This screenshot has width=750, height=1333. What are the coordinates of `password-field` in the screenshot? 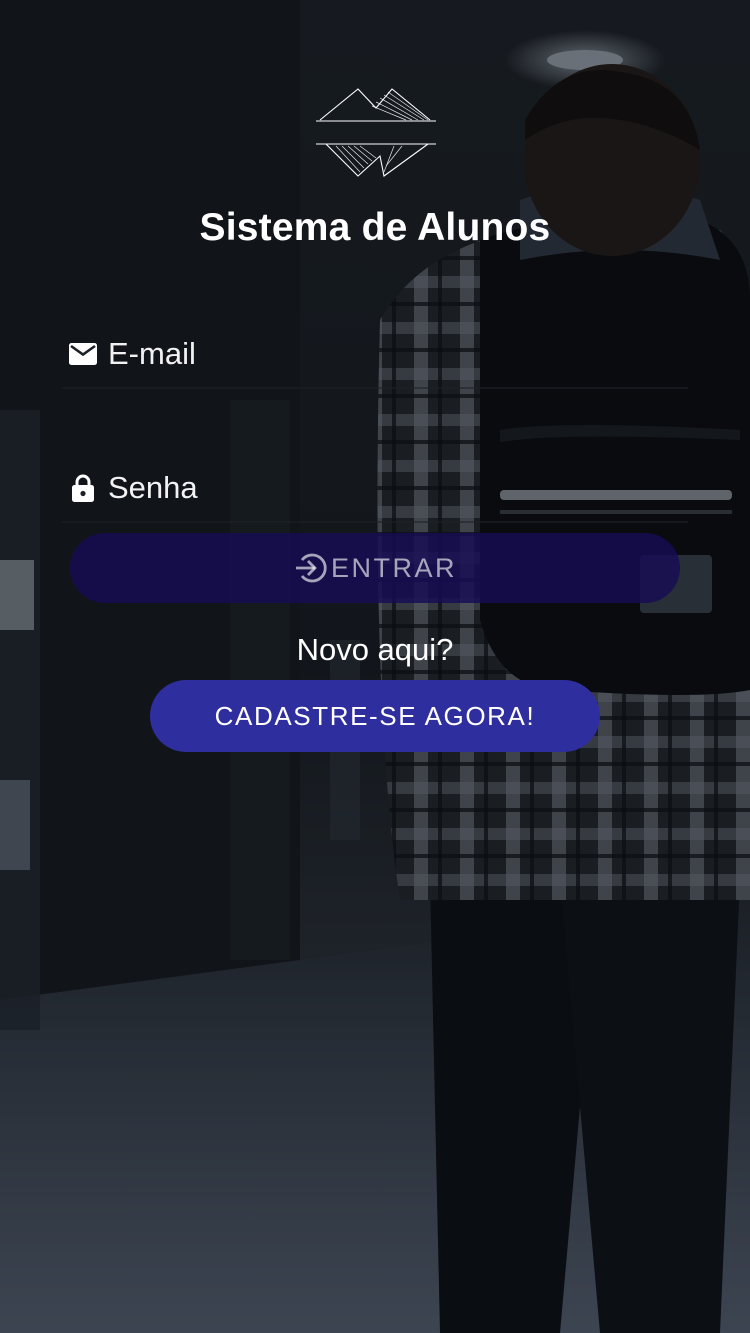 It's located at (375, 489).